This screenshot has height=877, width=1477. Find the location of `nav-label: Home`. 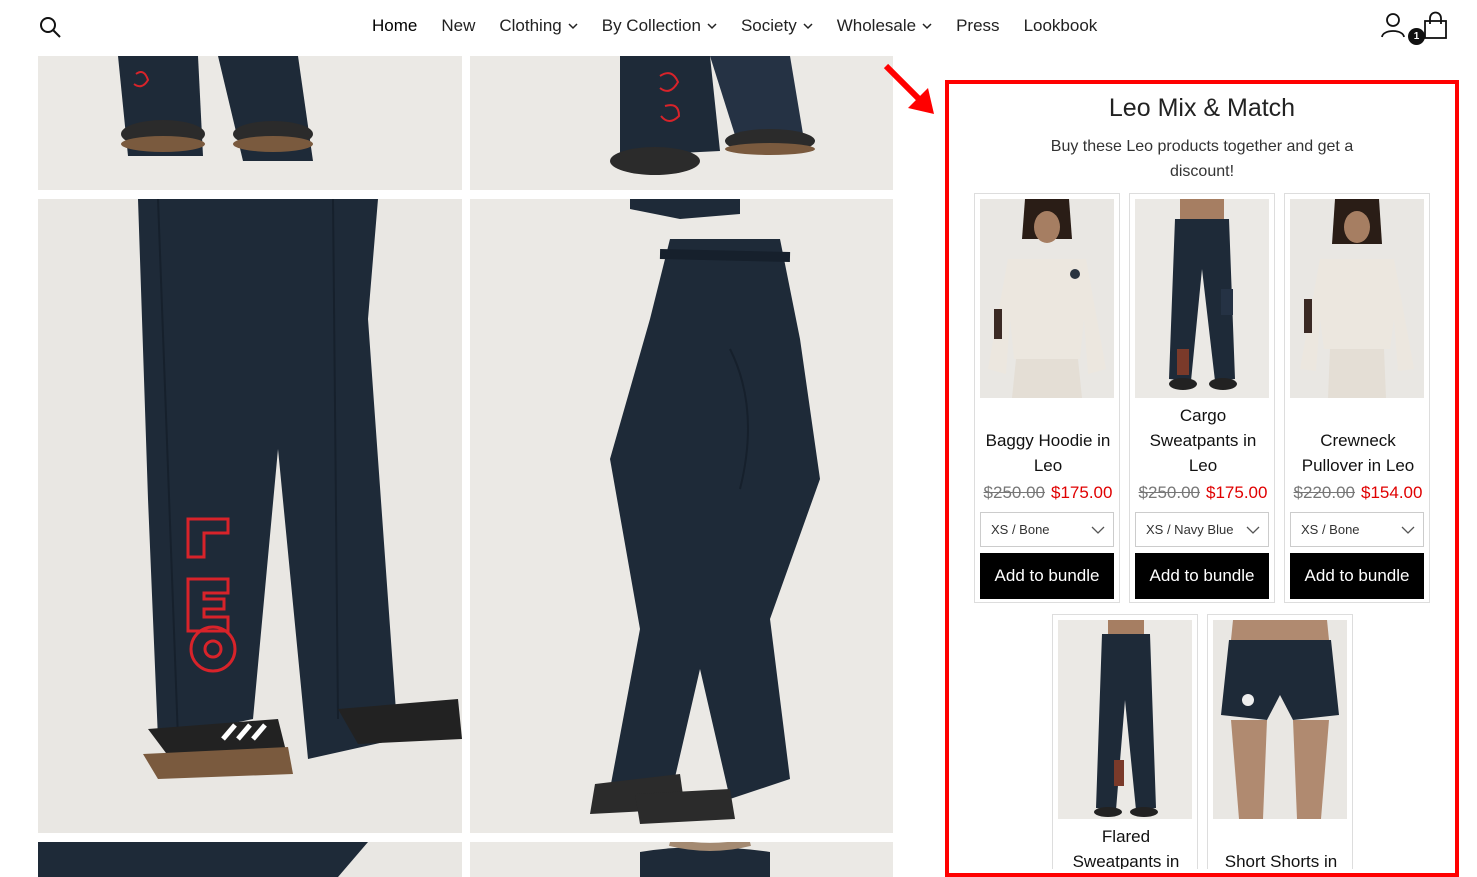

nav-label: Home is located at coordinates (395, 25).